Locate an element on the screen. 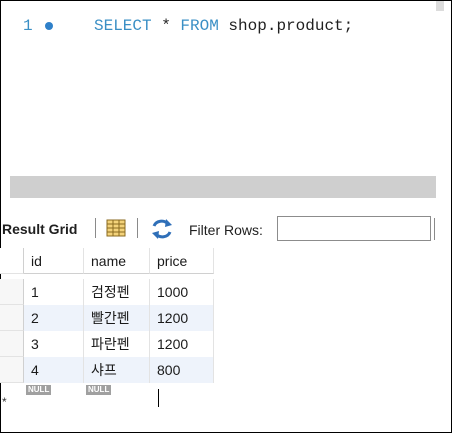 The width and height of the screenshot is (452, 433). code-star: * is located at coordinates (166, 26).